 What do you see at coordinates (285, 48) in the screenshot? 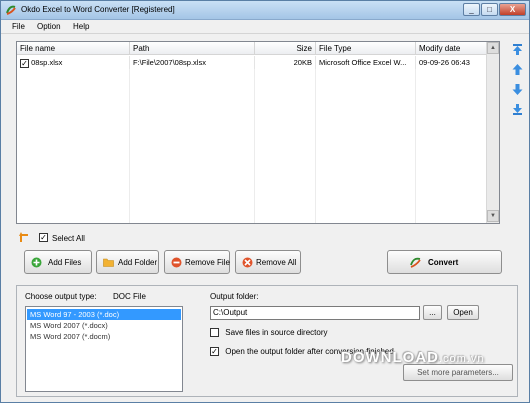
I see `column-header-size: Size` at bounding box center [285, 48].